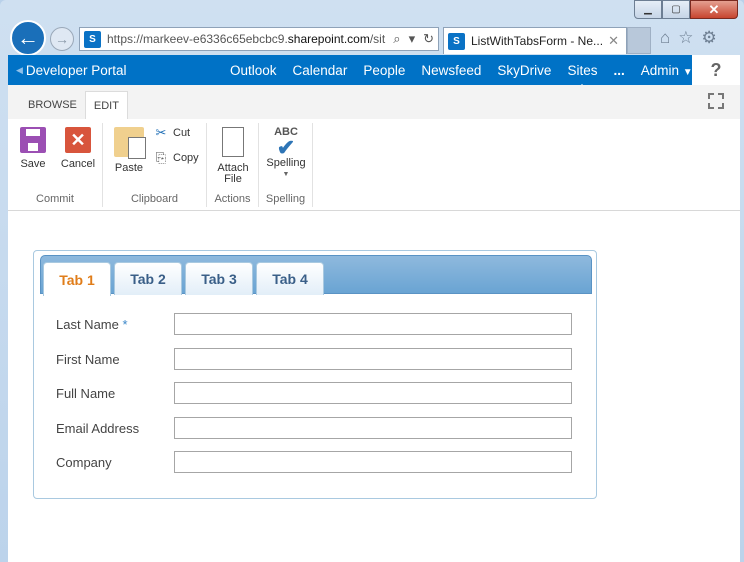  Describe the element at coordinates (87, 324) in the screenshot. I see `last-name-label: Last Name` at that location.